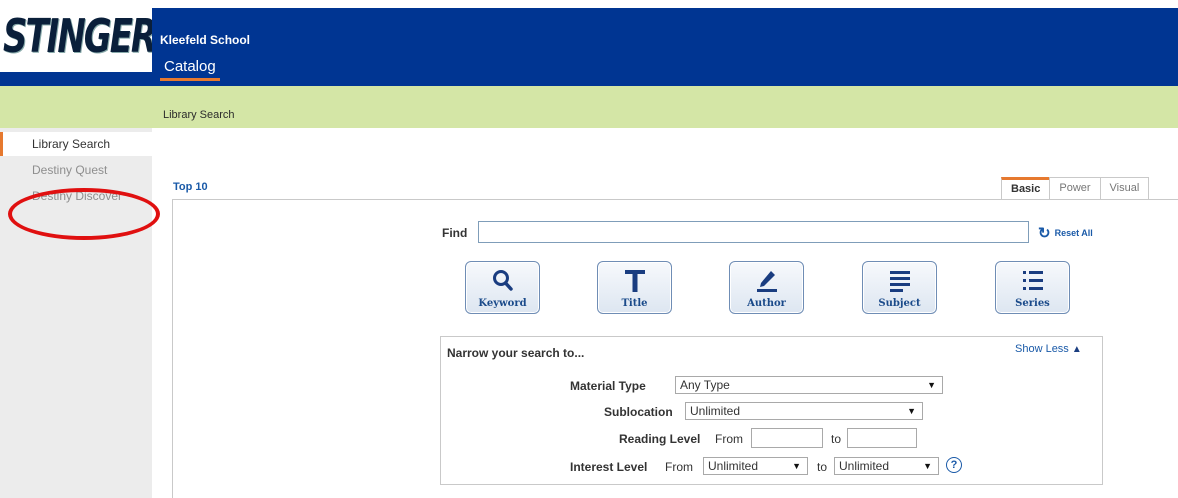 The width and height of the screenshot is (1178, 498). I want to click on interest-from-label: From, so click(679, 467).